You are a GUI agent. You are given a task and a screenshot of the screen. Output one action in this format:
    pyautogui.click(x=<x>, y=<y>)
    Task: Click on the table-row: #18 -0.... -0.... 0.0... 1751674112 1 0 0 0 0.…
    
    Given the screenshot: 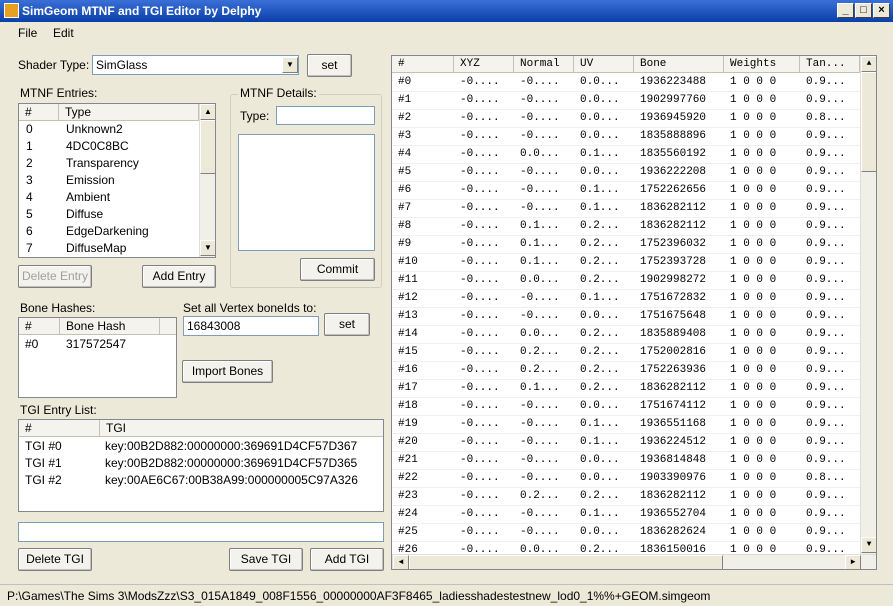 What is the action you would take?
    pyautogui.click(x=626, y=407)
    